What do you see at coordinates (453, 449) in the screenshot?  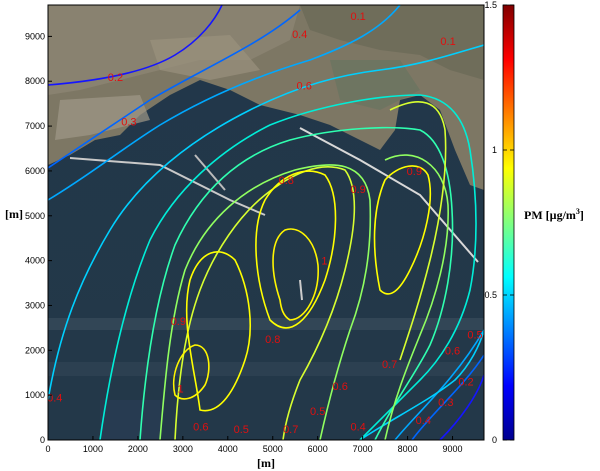 I see `x-tick-label: 9000` at bounding box center [453, 449].